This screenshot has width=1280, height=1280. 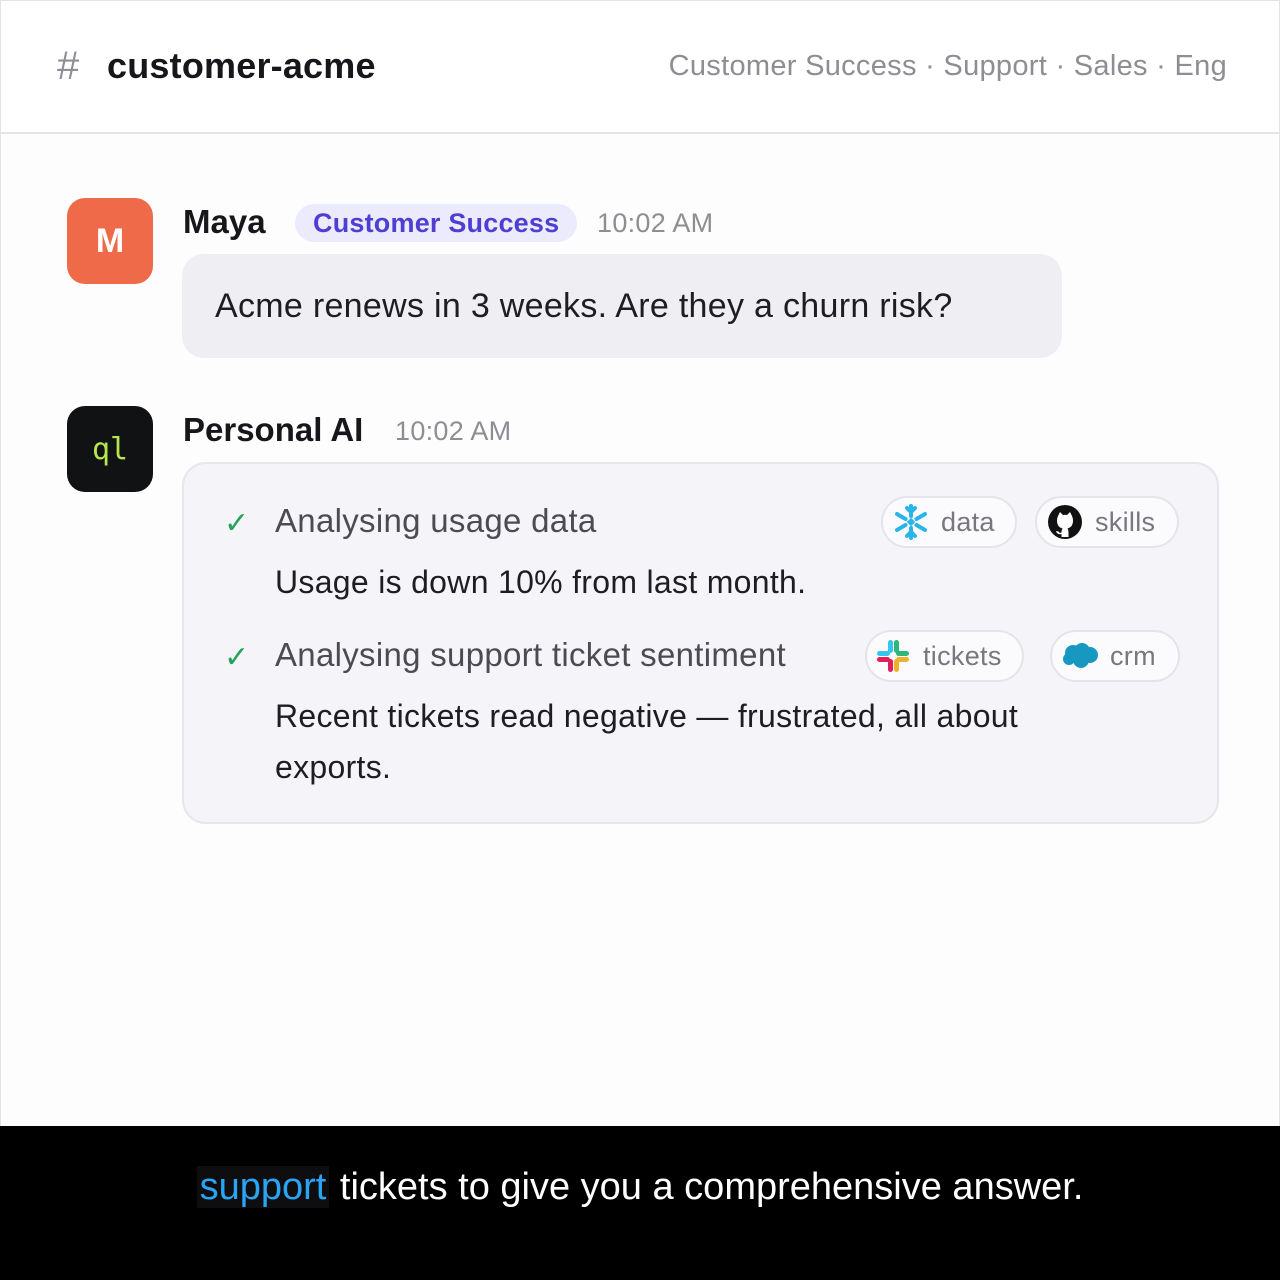 What do you see at coordinates (968, 521) in the screenshot?
I see `chip-label: data` at bounding box center [968, 521].